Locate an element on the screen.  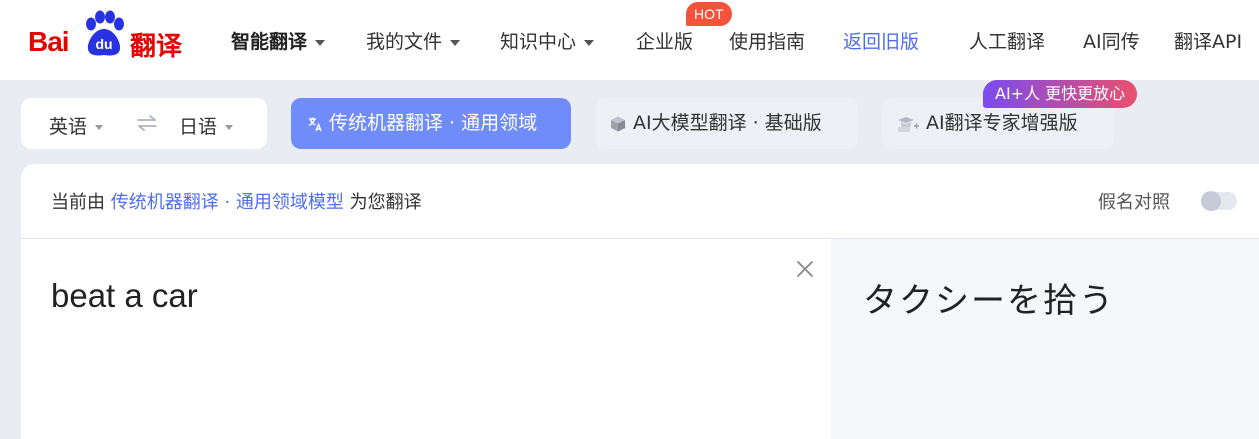
nav-label: 使用指南 is located at coordinates (767, 42).